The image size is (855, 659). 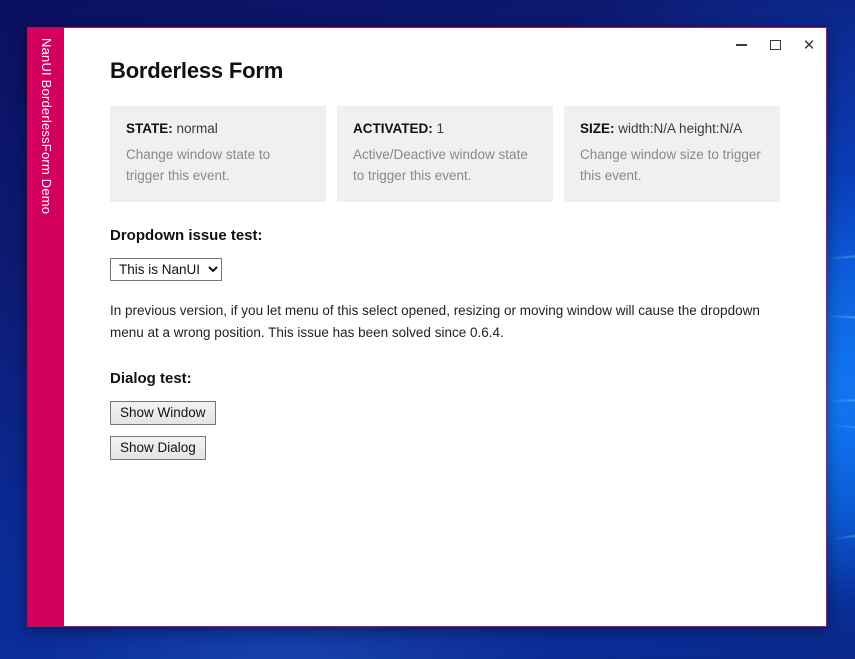 What do you see at coordinates (46, 126) in the screenshot?
I see `sidebar-title-label: NanUI BorderlessForm Demo` at bounding box center [46, 126].